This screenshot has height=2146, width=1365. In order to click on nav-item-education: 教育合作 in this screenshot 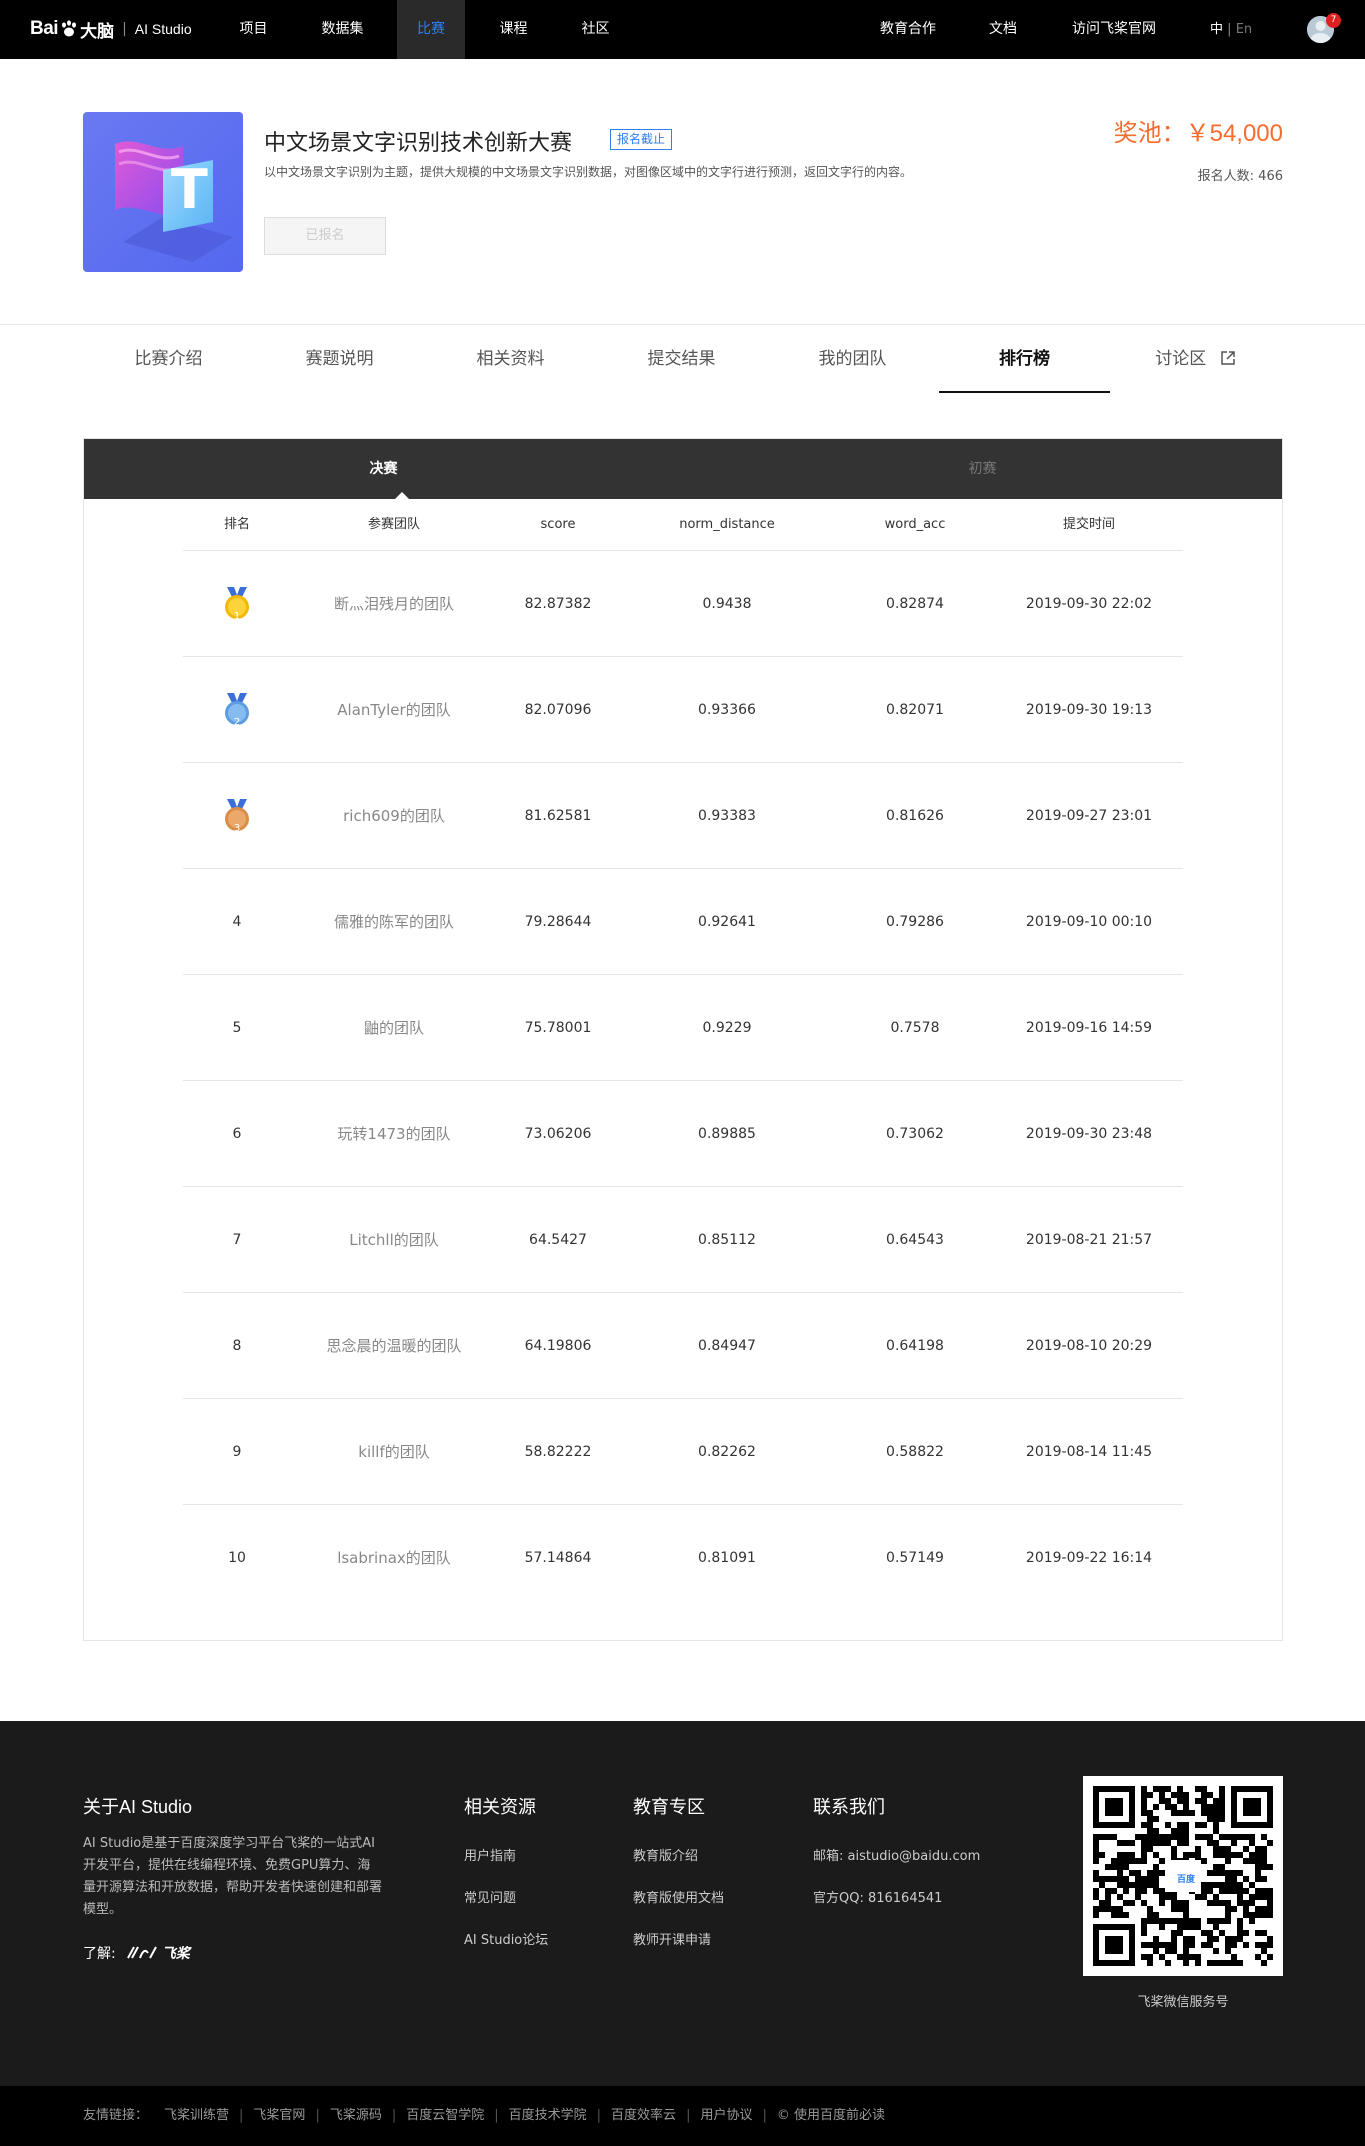, I will do `click(908, 29)`.